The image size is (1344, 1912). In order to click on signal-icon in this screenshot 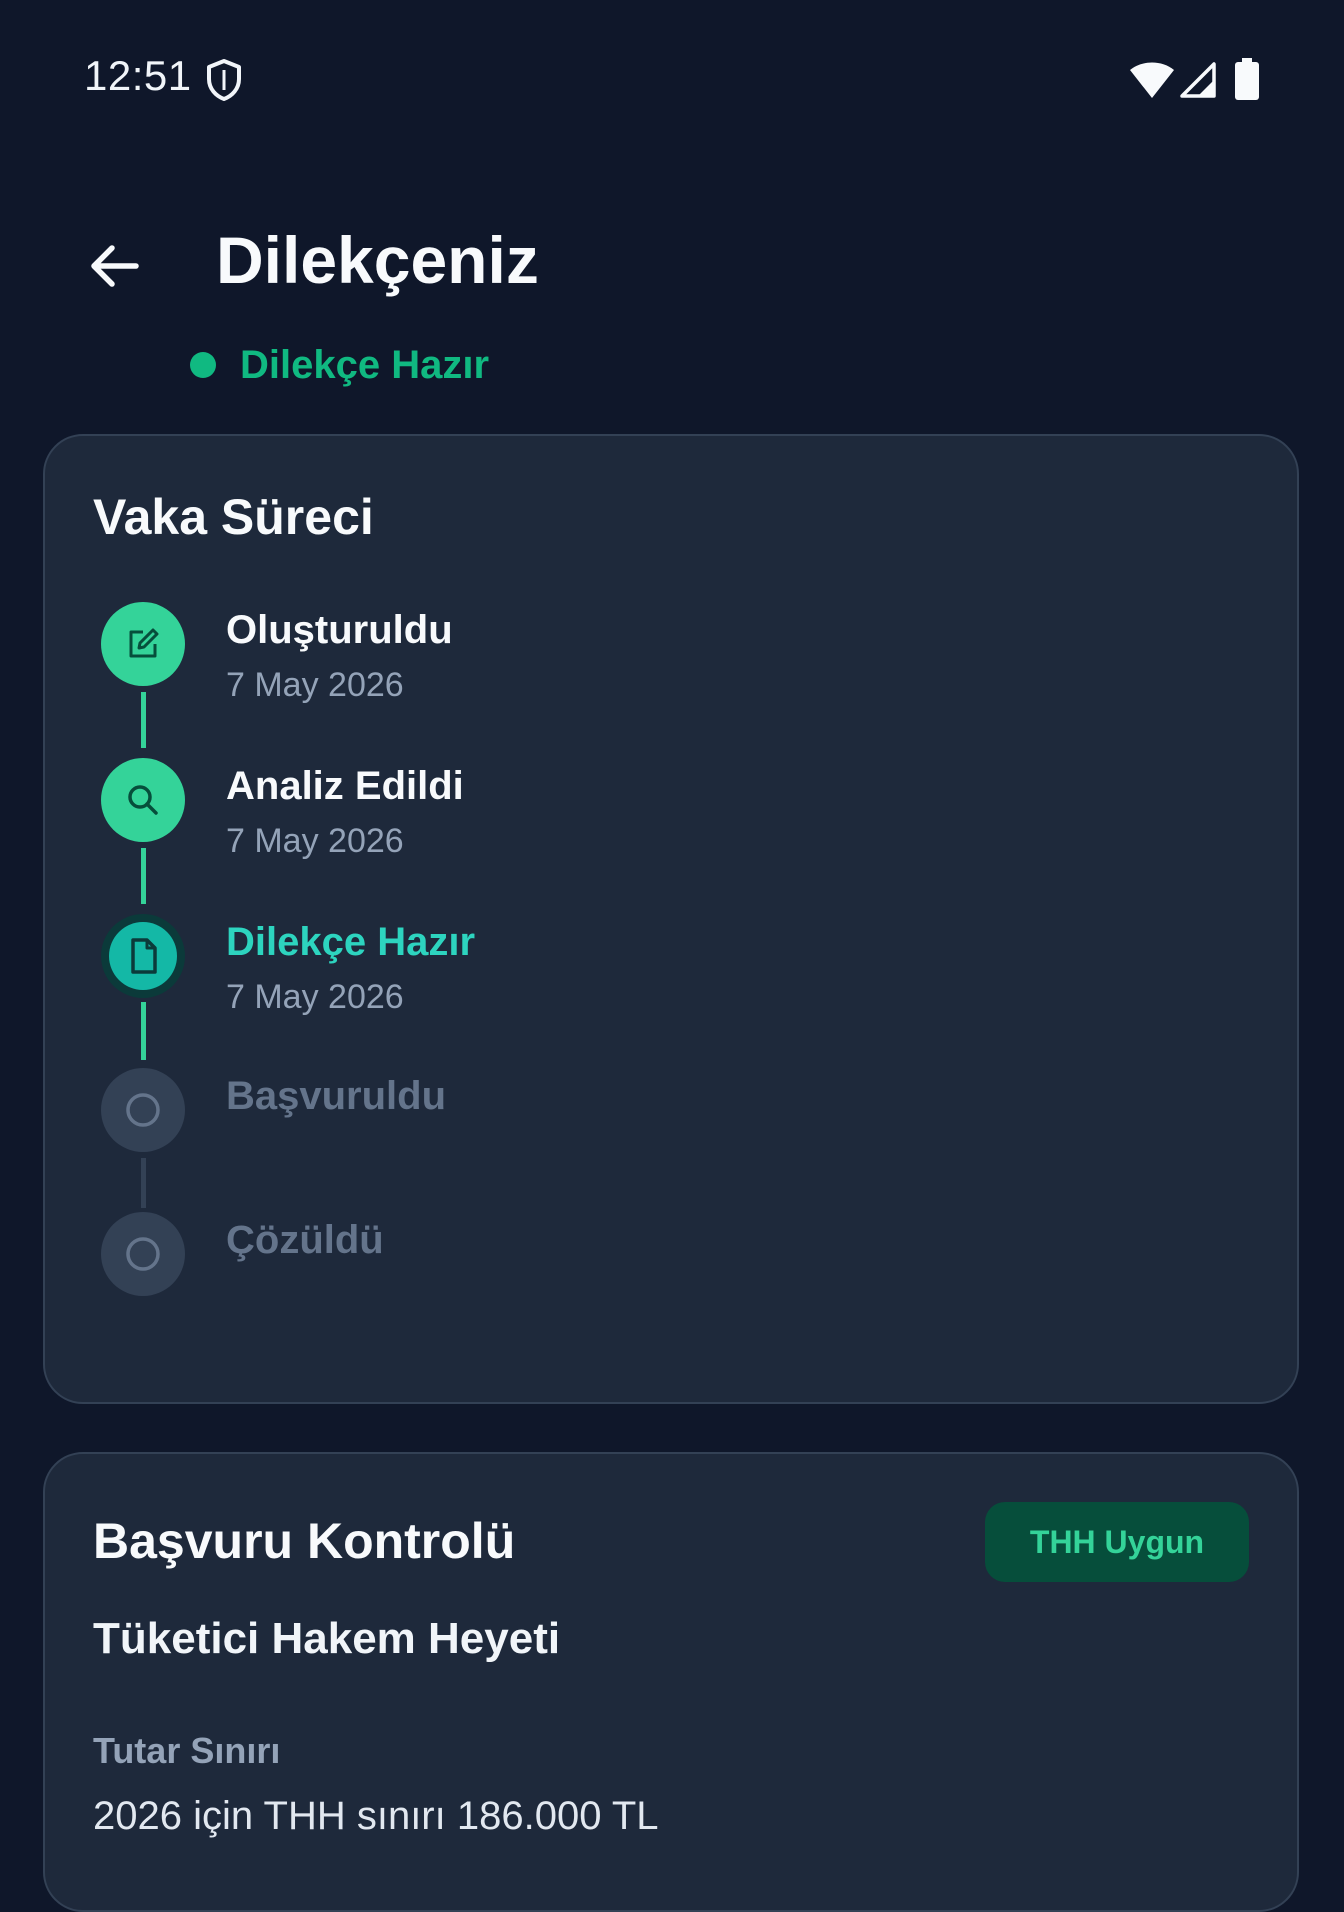, I will do `click(1198, 80)`.